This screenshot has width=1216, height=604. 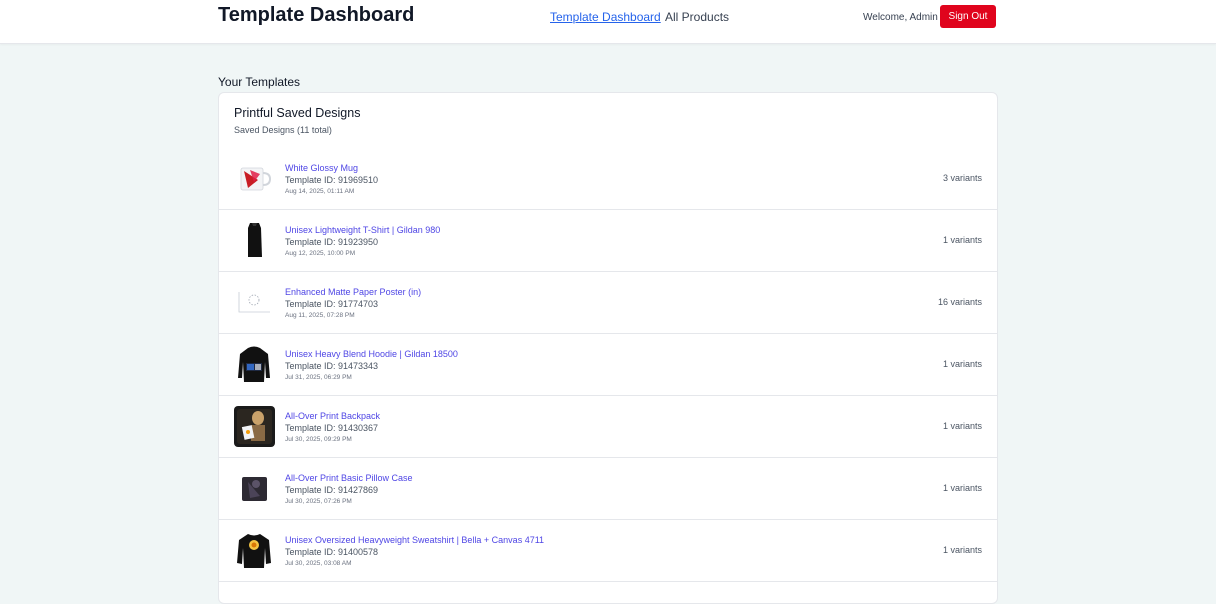 What do you see at coordinates (332, 180) in the screenshot?
I see `template-id: Template ID: 91969510` at bounding box center [332, 180].